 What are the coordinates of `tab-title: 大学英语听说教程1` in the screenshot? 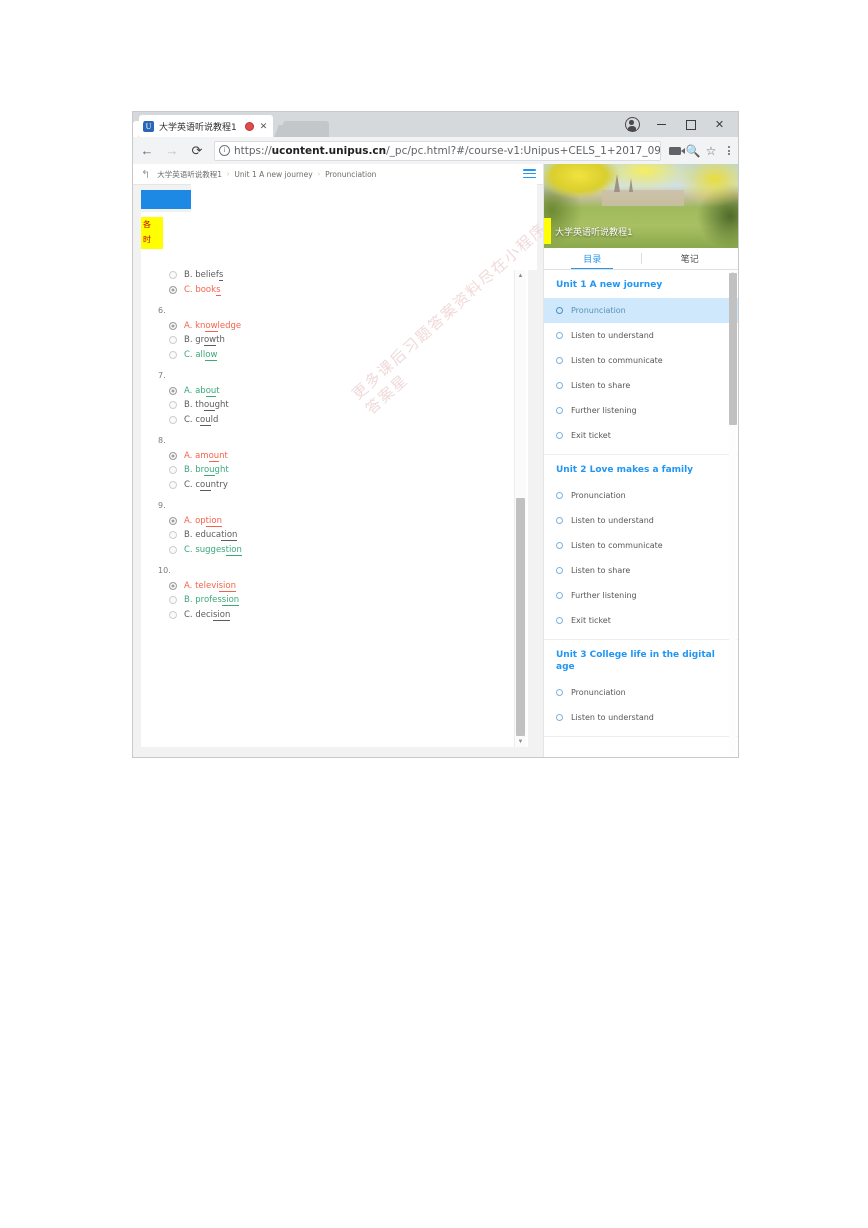 It's located at (198, 127).